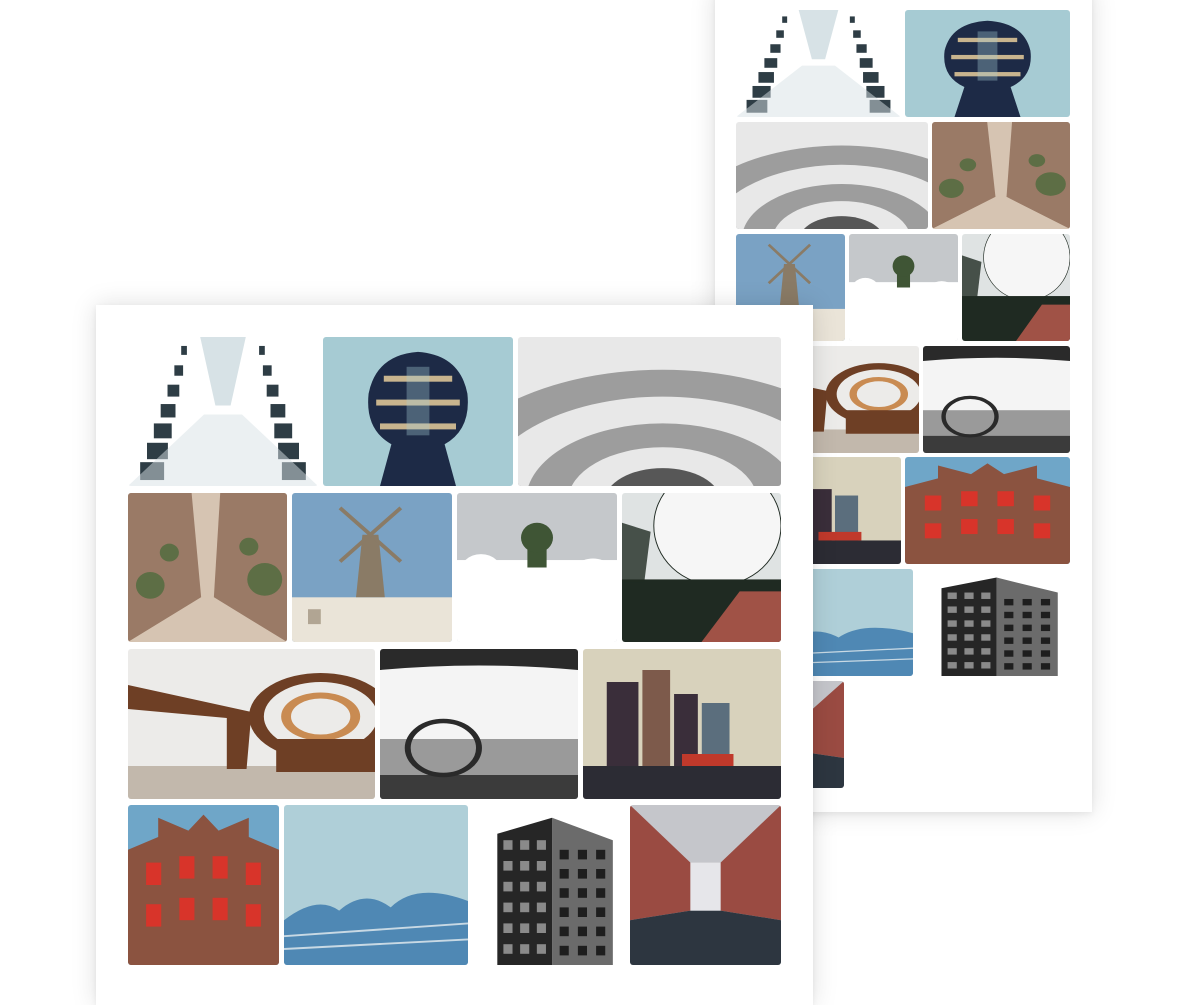  Describe the element at coordinates (682, 724) in the screenshot. I see `gallery-photo-canal-houses` at that location.